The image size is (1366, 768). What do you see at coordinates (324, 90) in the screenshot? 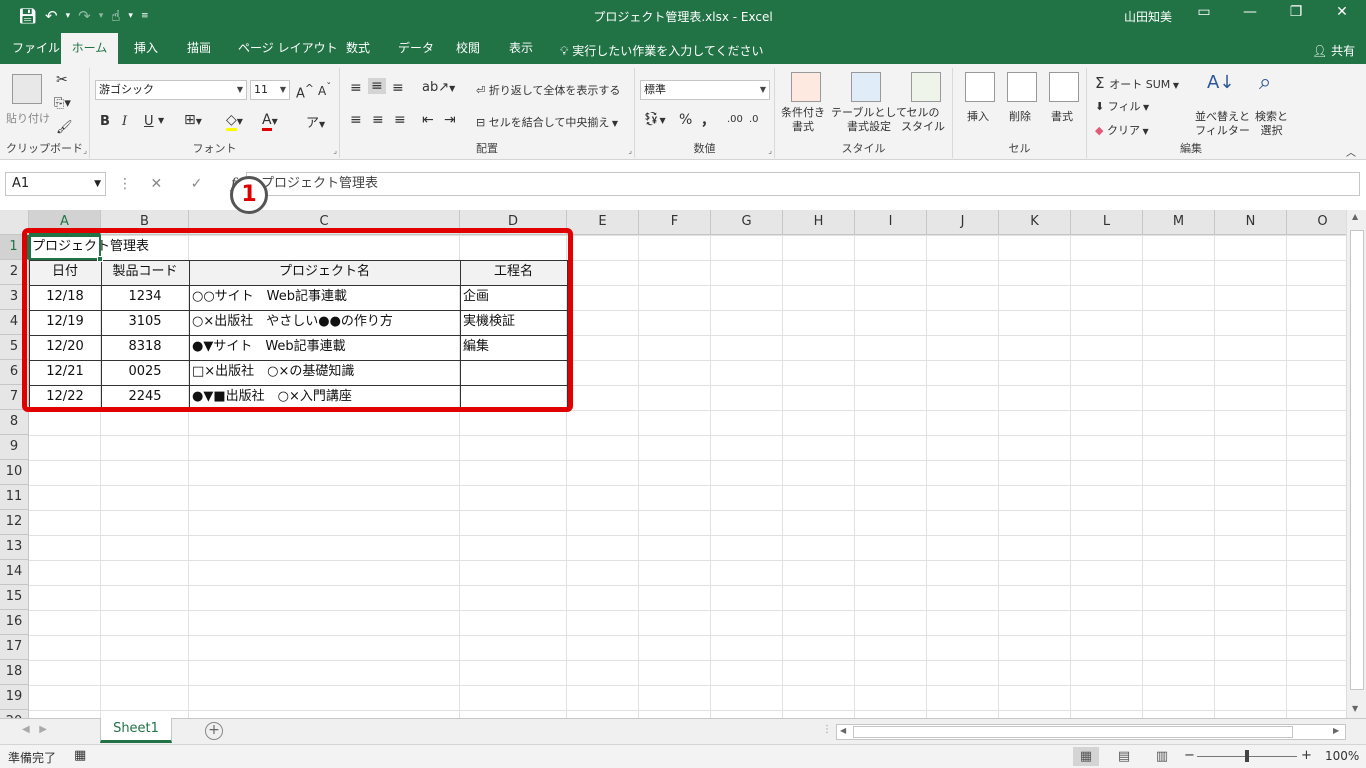
I see `decrease-font-icon: Aˇ` at bounding box center [324, 90].